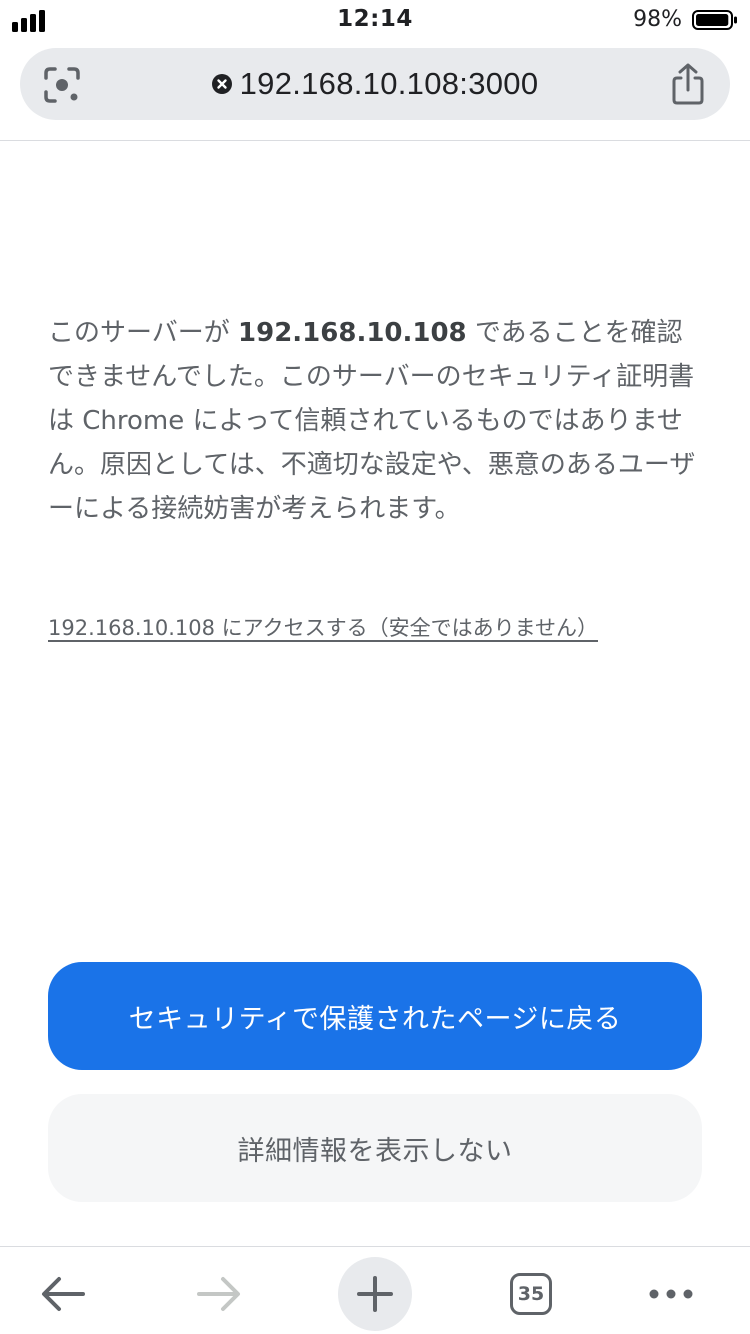  I want to click on back-arrow-icon, so click(63, 1294).